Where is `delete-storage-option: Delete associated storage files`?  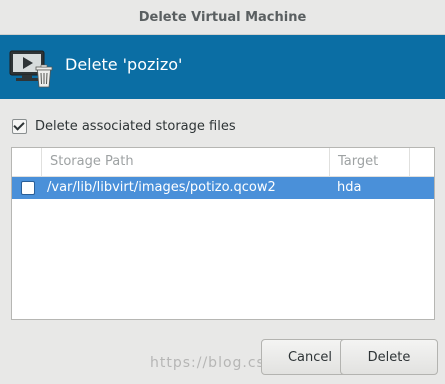
delete-storage-option: Delete associated storage files is located at coordinates (124, 126).